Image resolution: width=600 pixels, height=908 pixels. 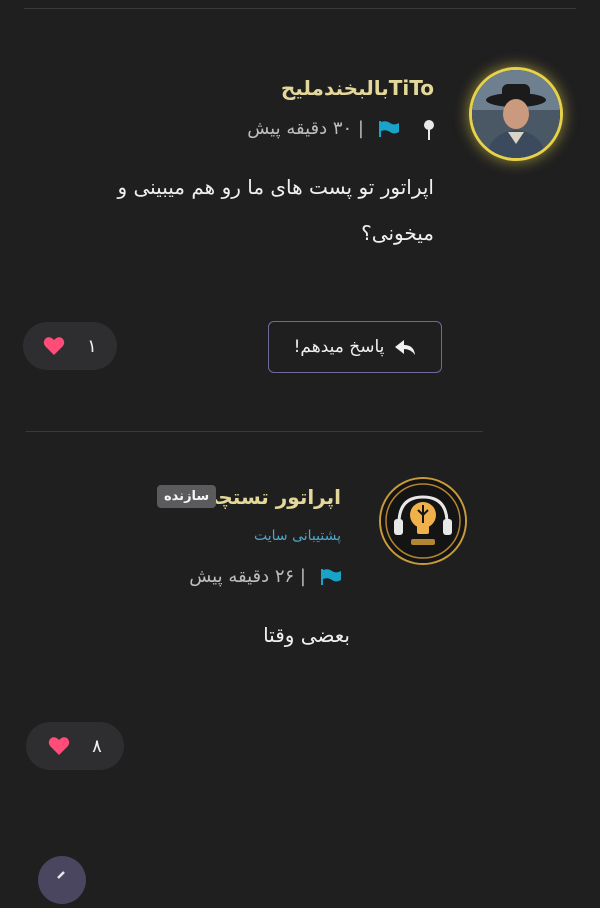 I want to click on reply-button: پاسخ میدهم!, so click(x=355, y=347).